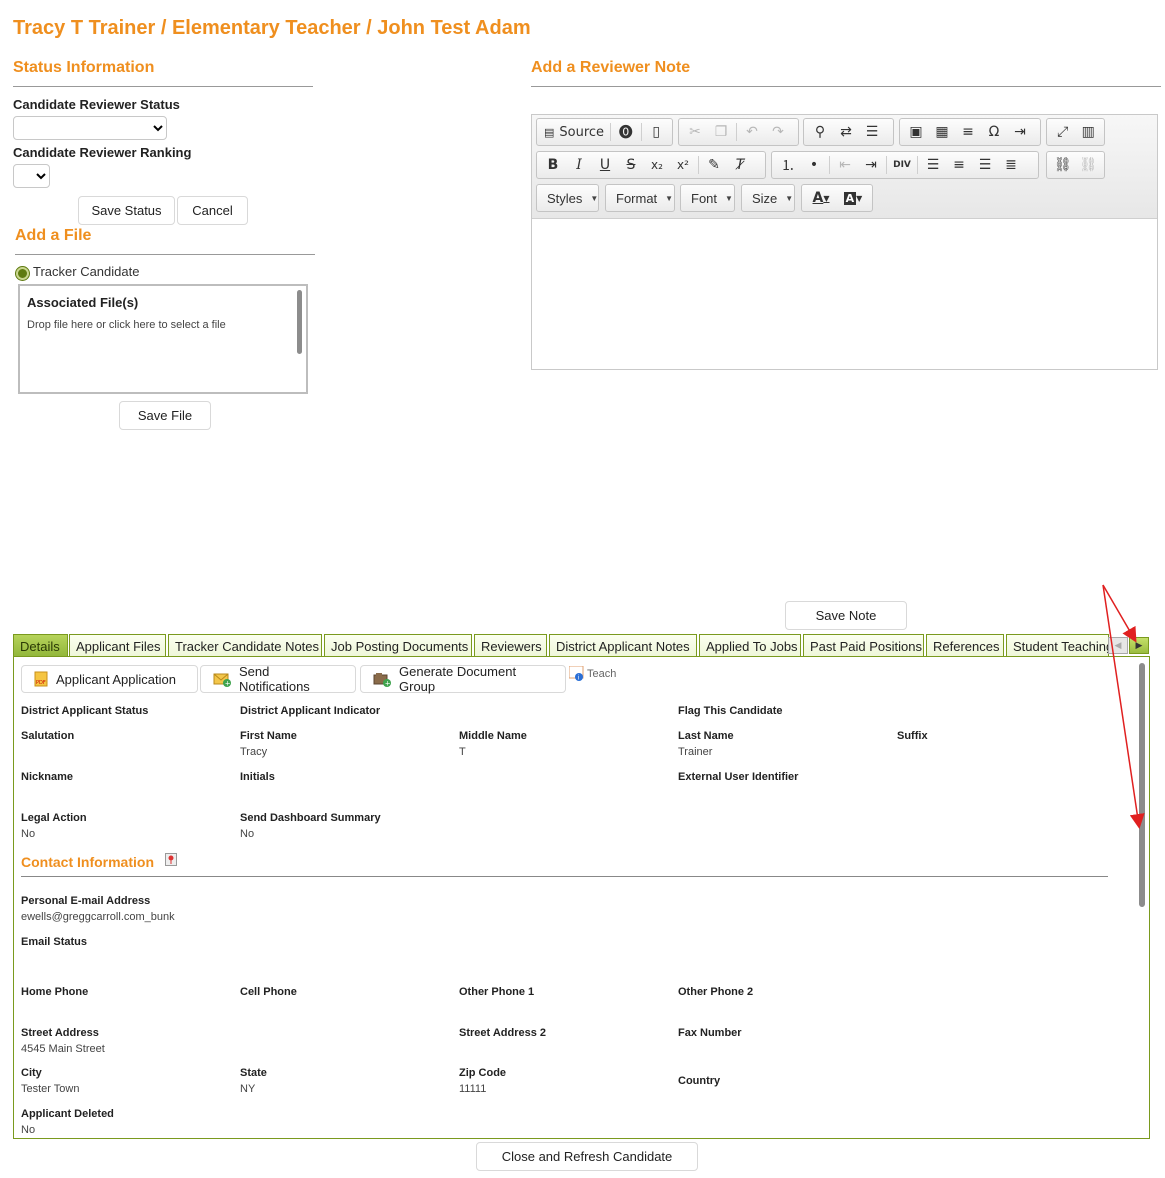 This screenshot has width=1165, height=1178. Describe the element at coordinates (278, 679) in the screenshot. I see `send-notifications-button: + Send Notifications` at that location.